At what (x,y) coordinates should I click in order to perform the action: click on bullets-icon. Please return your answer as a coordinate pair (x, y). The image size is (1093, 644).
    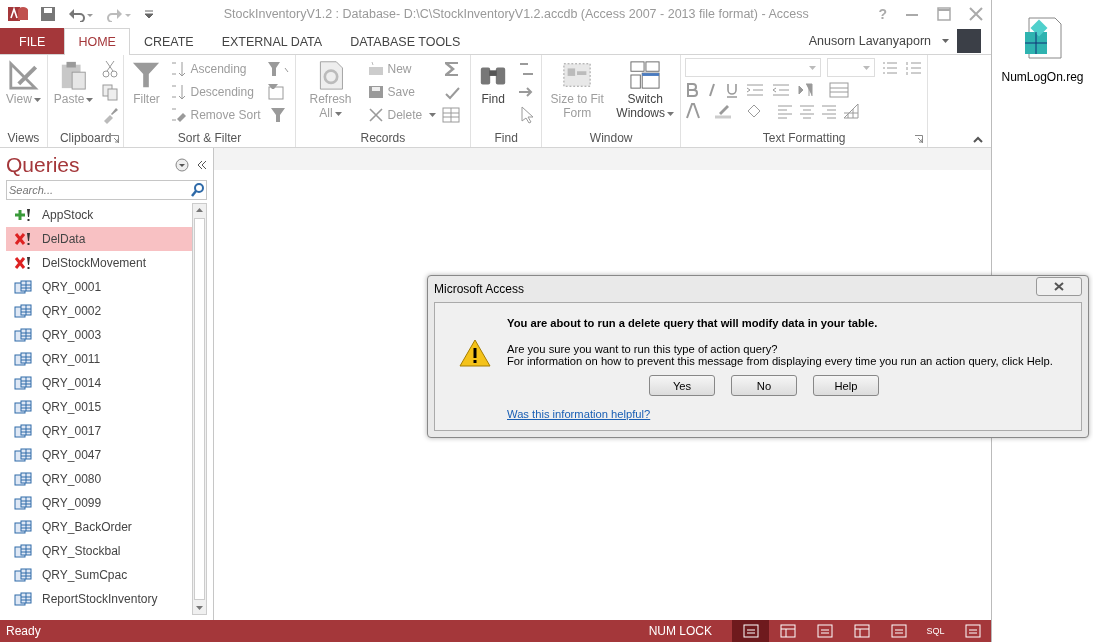
    Looking at the image, I should click on (890, 67).